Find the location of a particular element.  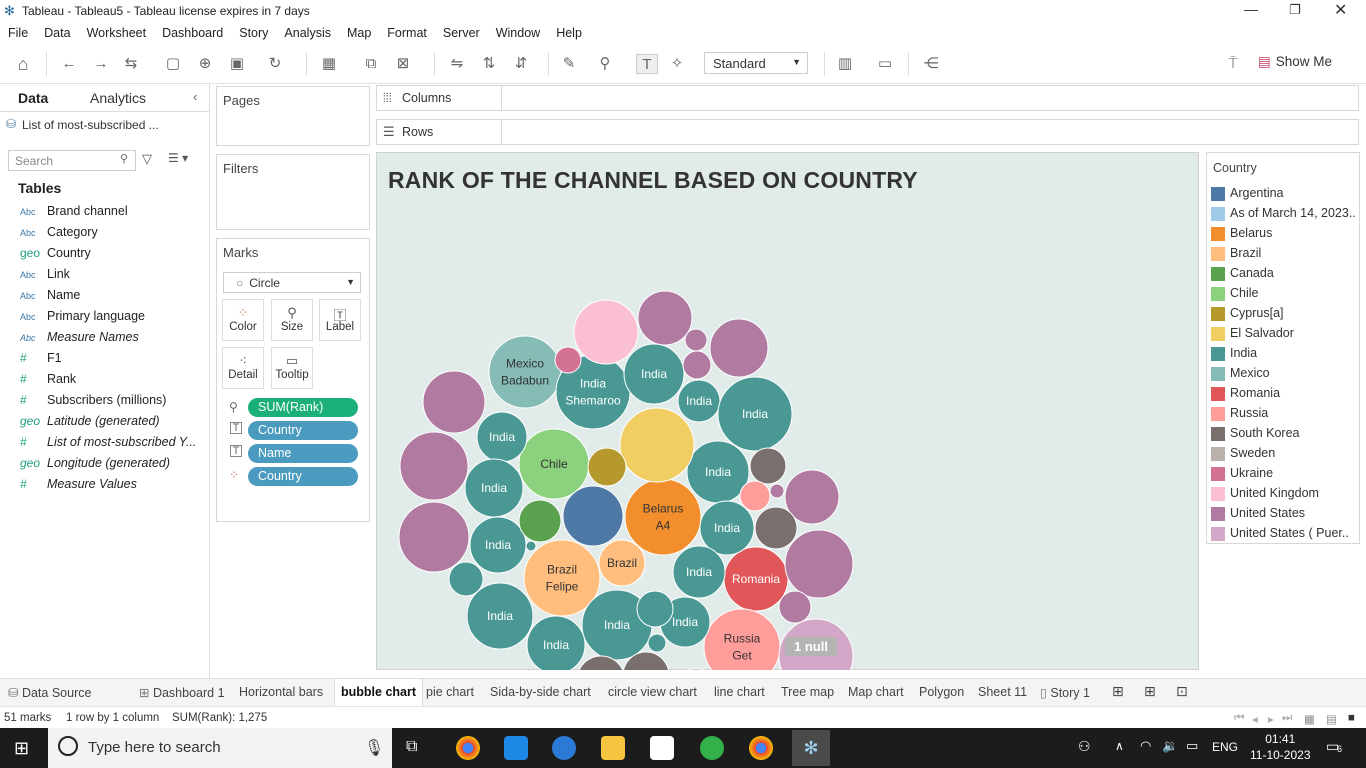

color-button: ⁘ Color is located at coordinates (243, 320).